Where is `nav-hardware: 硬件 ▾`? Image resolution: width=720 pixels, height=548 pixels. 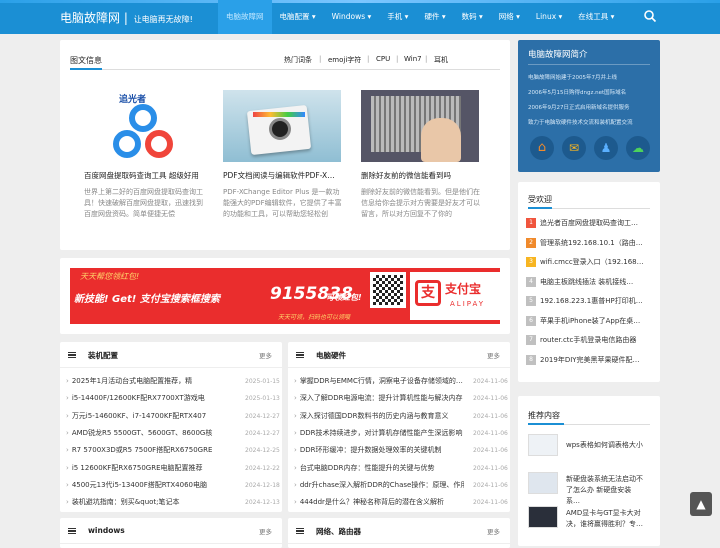 nav-hardware: 硬件 ▾ is located at coordinates (434, 17).